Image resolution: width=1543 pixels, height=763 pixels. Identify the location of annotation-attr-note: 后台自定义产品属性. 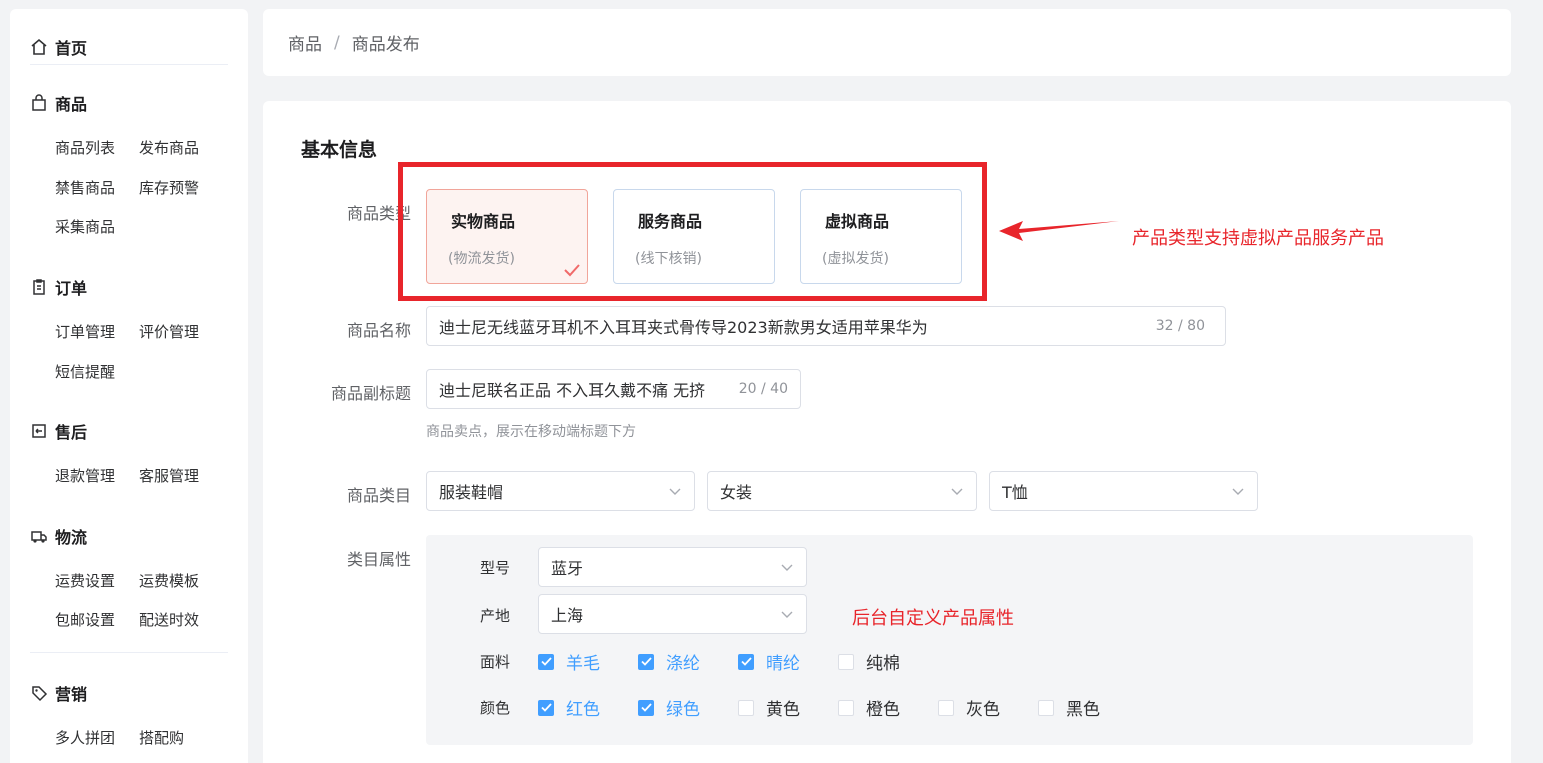
(933, 618).